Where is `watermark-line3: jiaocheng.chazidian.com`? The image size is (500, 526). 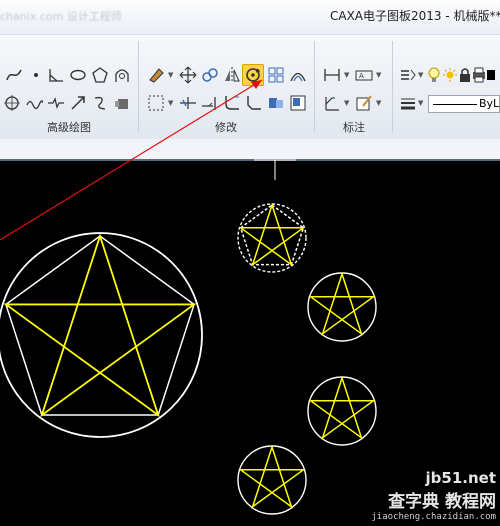 watermark-line3: jiaocheng.chazidian.com is located at coordinates (433, 517).